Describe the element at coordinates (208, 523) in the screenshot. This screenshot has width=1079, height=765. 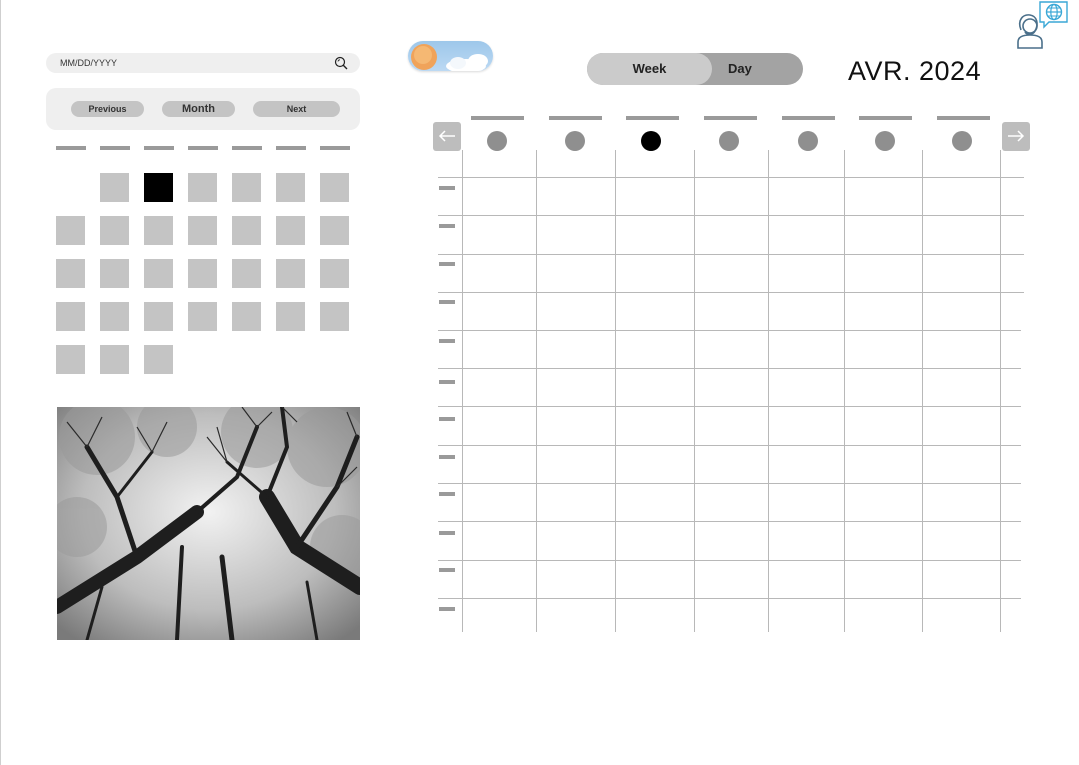
I see `forest-photo` at that location.